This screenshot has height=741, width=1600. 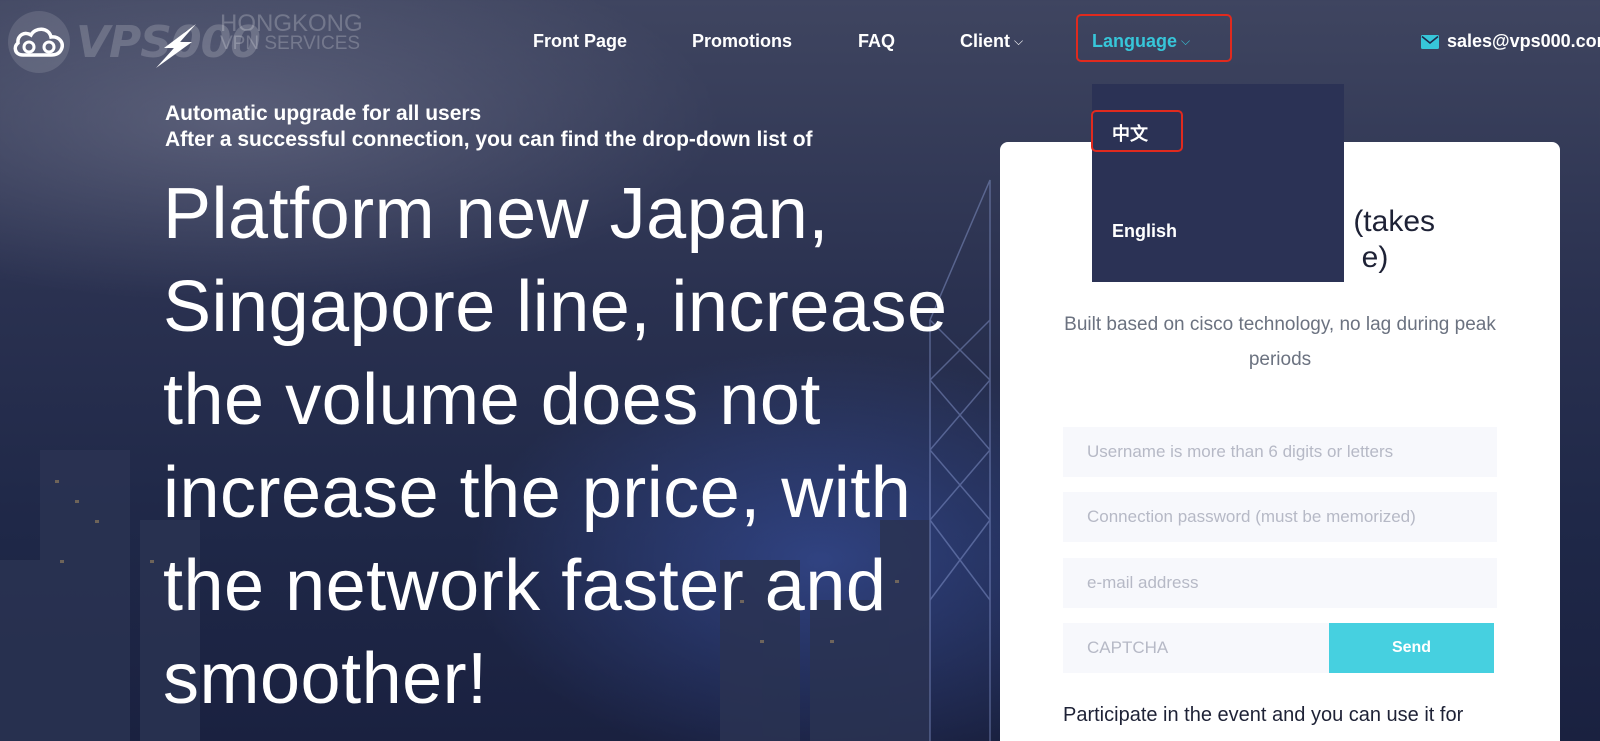 I want to click on nav-front-page: Front Page, so click(x=580, y=41).